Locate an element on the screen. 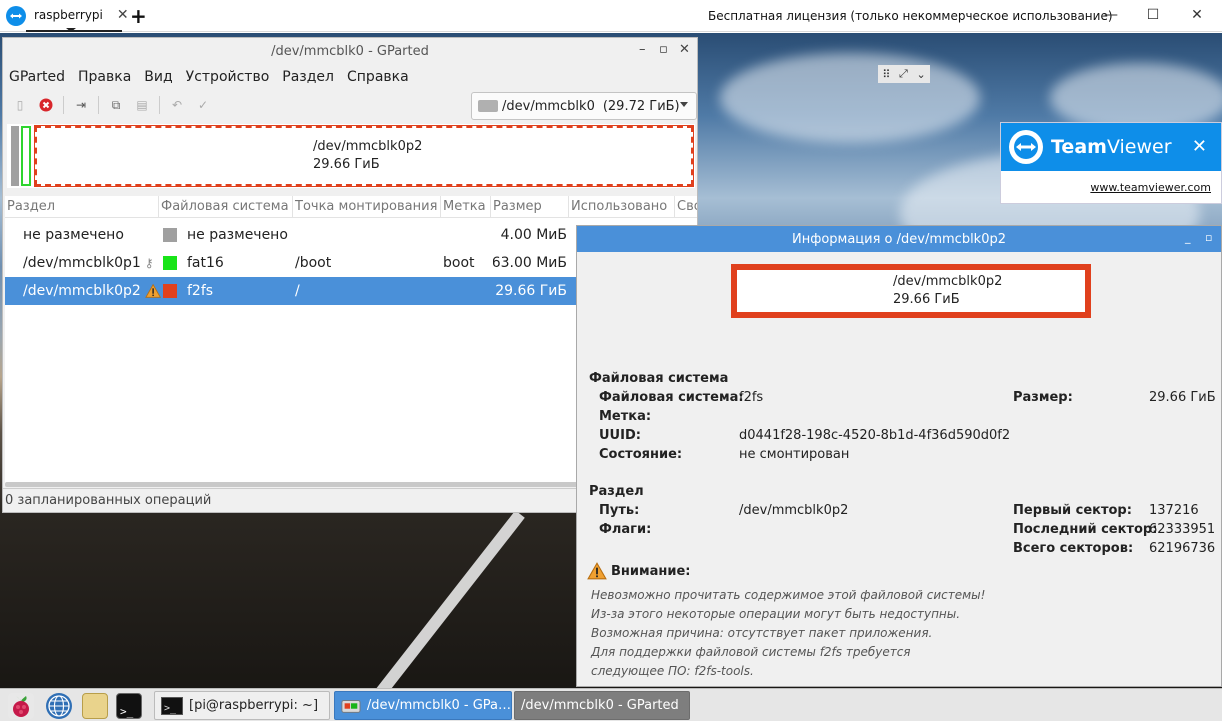  teamviewer-brand: TeamViewer is located at coordinates (1111, 147).